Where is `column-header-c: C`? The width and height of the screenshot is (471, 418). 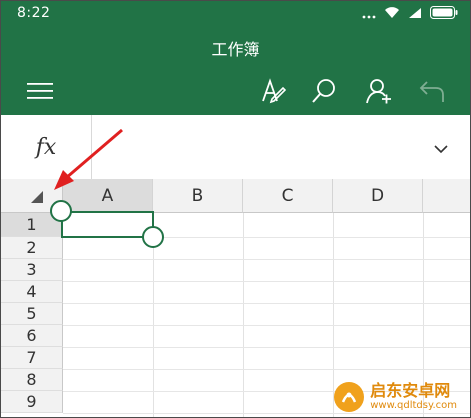
column-header-c: C is located at coordinates (288, 196).